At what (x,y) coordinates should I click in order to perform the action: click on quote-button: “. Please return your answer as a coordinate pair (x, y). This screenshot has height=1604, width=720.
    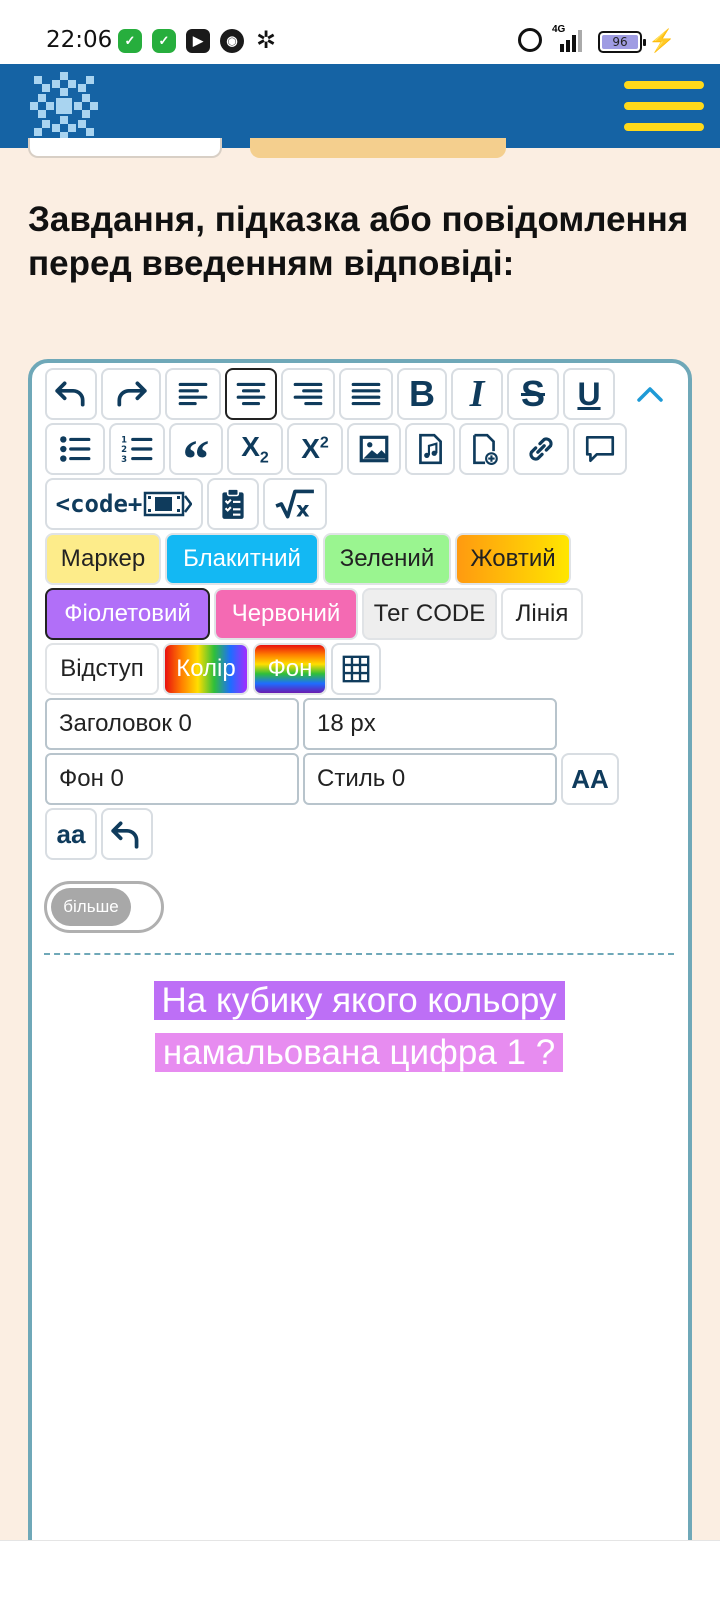
    Looking at the image, I should click on (196, 454).